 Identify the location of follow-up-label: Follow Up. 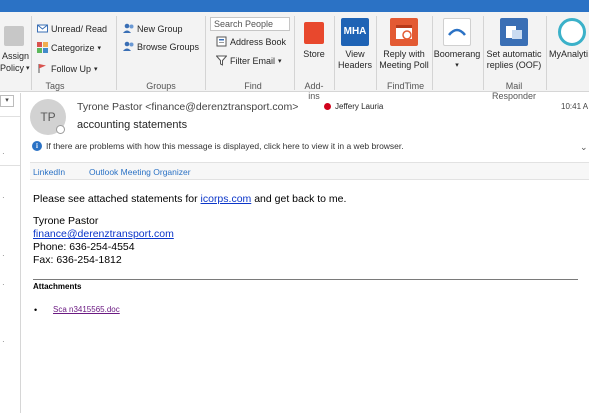
(71, 68).